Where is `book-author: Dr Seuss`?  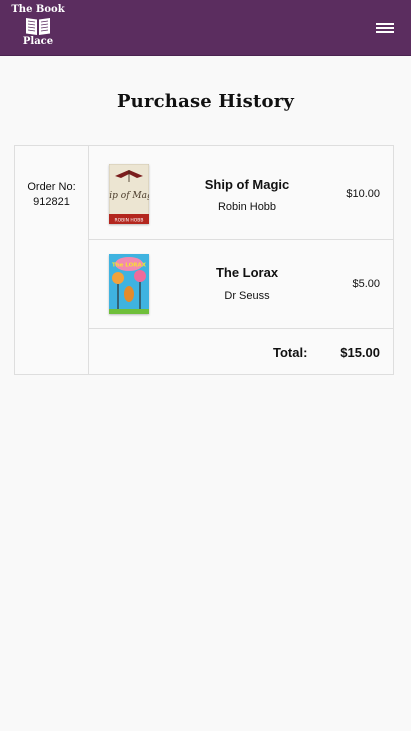 book-author: Dr Seuss is located at coordinates (247, 296).